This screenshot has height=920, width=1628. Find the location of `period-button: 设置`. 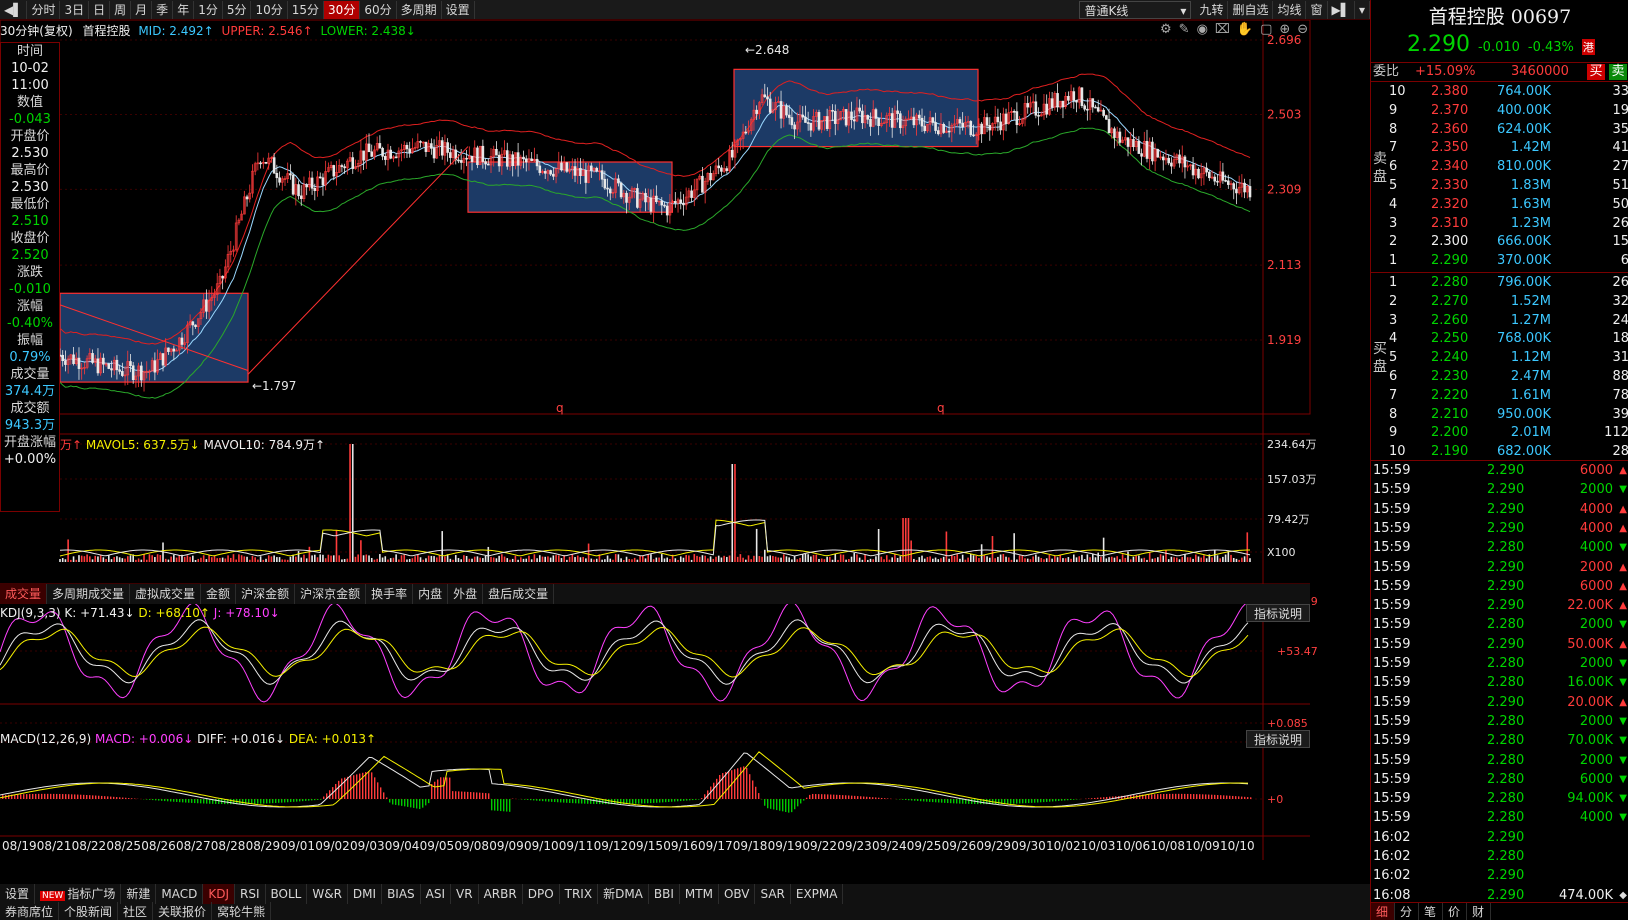

period-button: 设置 is located at coordinates (458, 9).